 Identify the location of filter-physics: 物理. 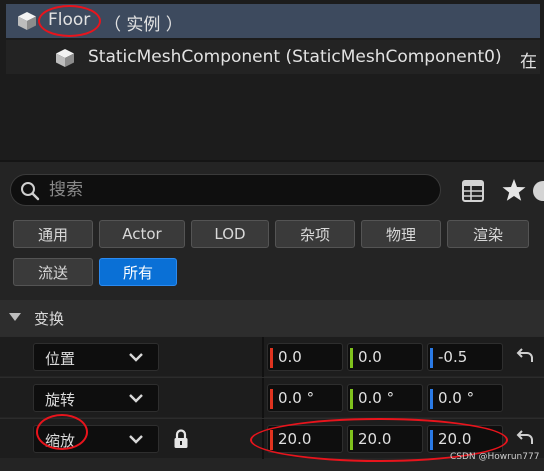
(401, 234).